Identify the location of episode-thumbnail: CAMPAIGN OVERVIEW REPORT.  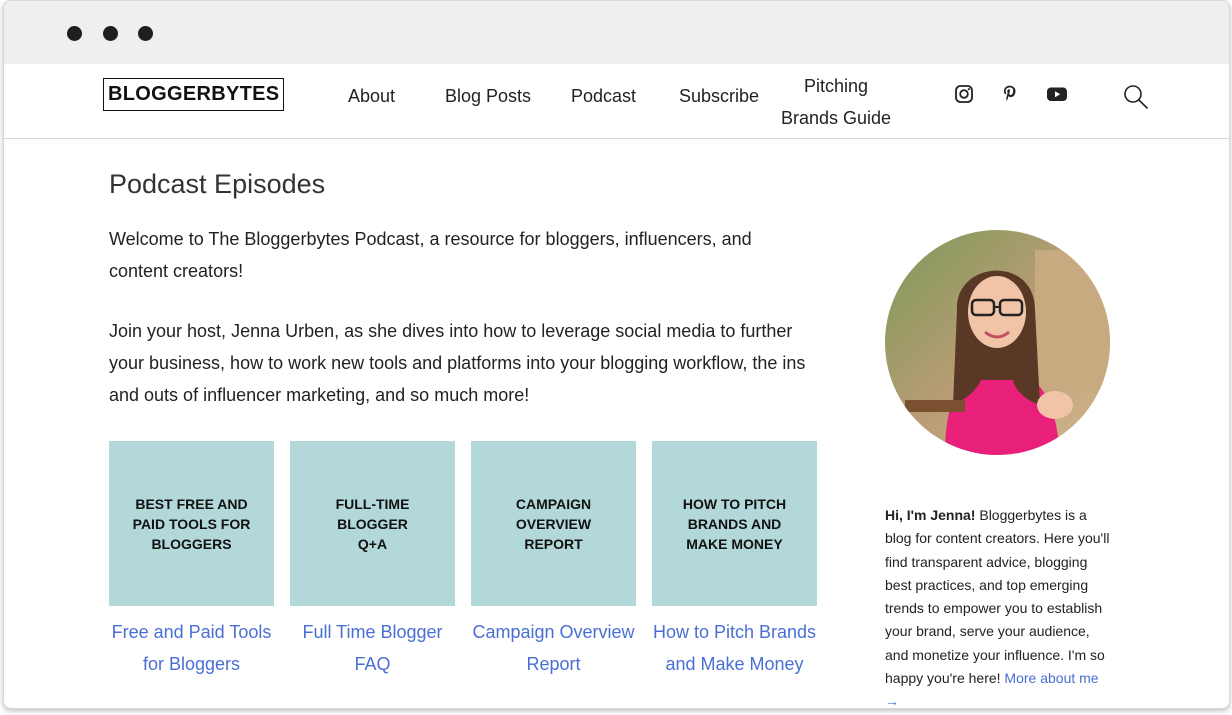
(553, 523).